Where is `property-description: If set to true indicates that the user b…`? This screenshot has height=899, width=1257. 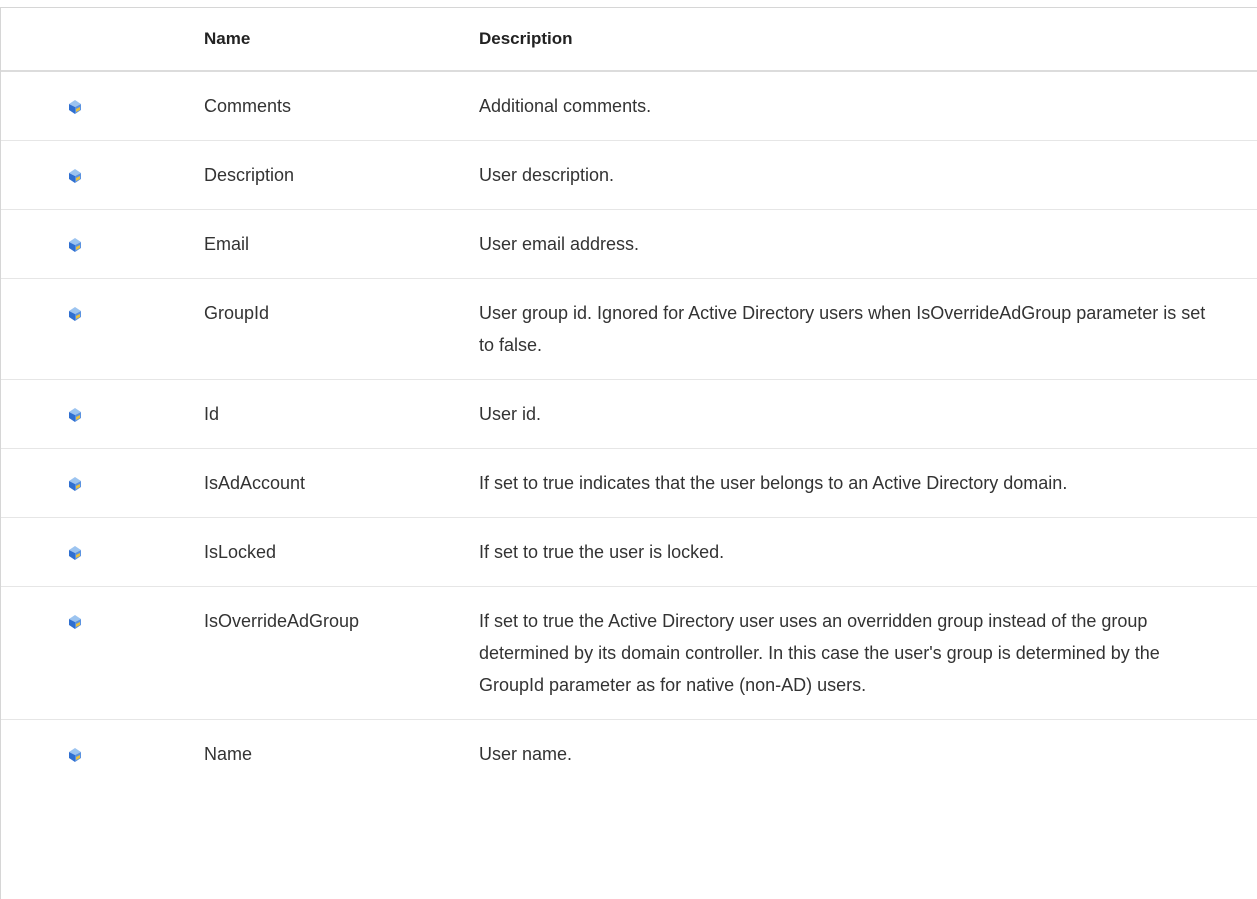 property-description: If set to true indicates that the user b… is located at coordinates (868, 483).